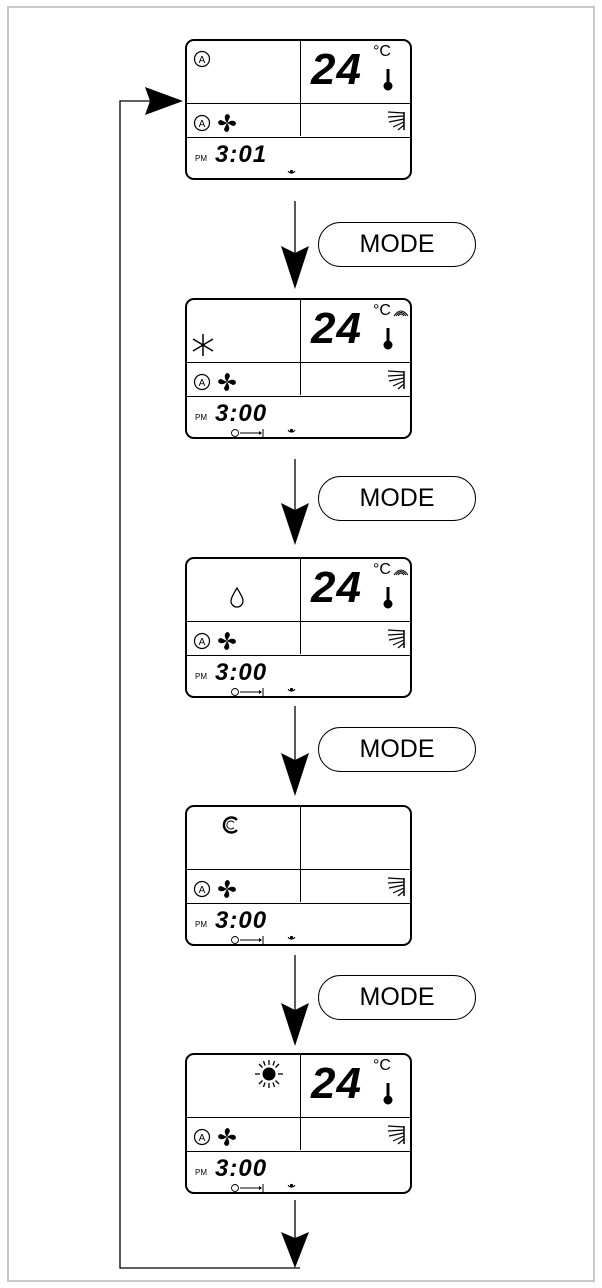  What do you see at coordinates (298, 875) in the screenshot?
I see `lcd-panel-4: A PM 3:00` at bounding box center [298, 875].